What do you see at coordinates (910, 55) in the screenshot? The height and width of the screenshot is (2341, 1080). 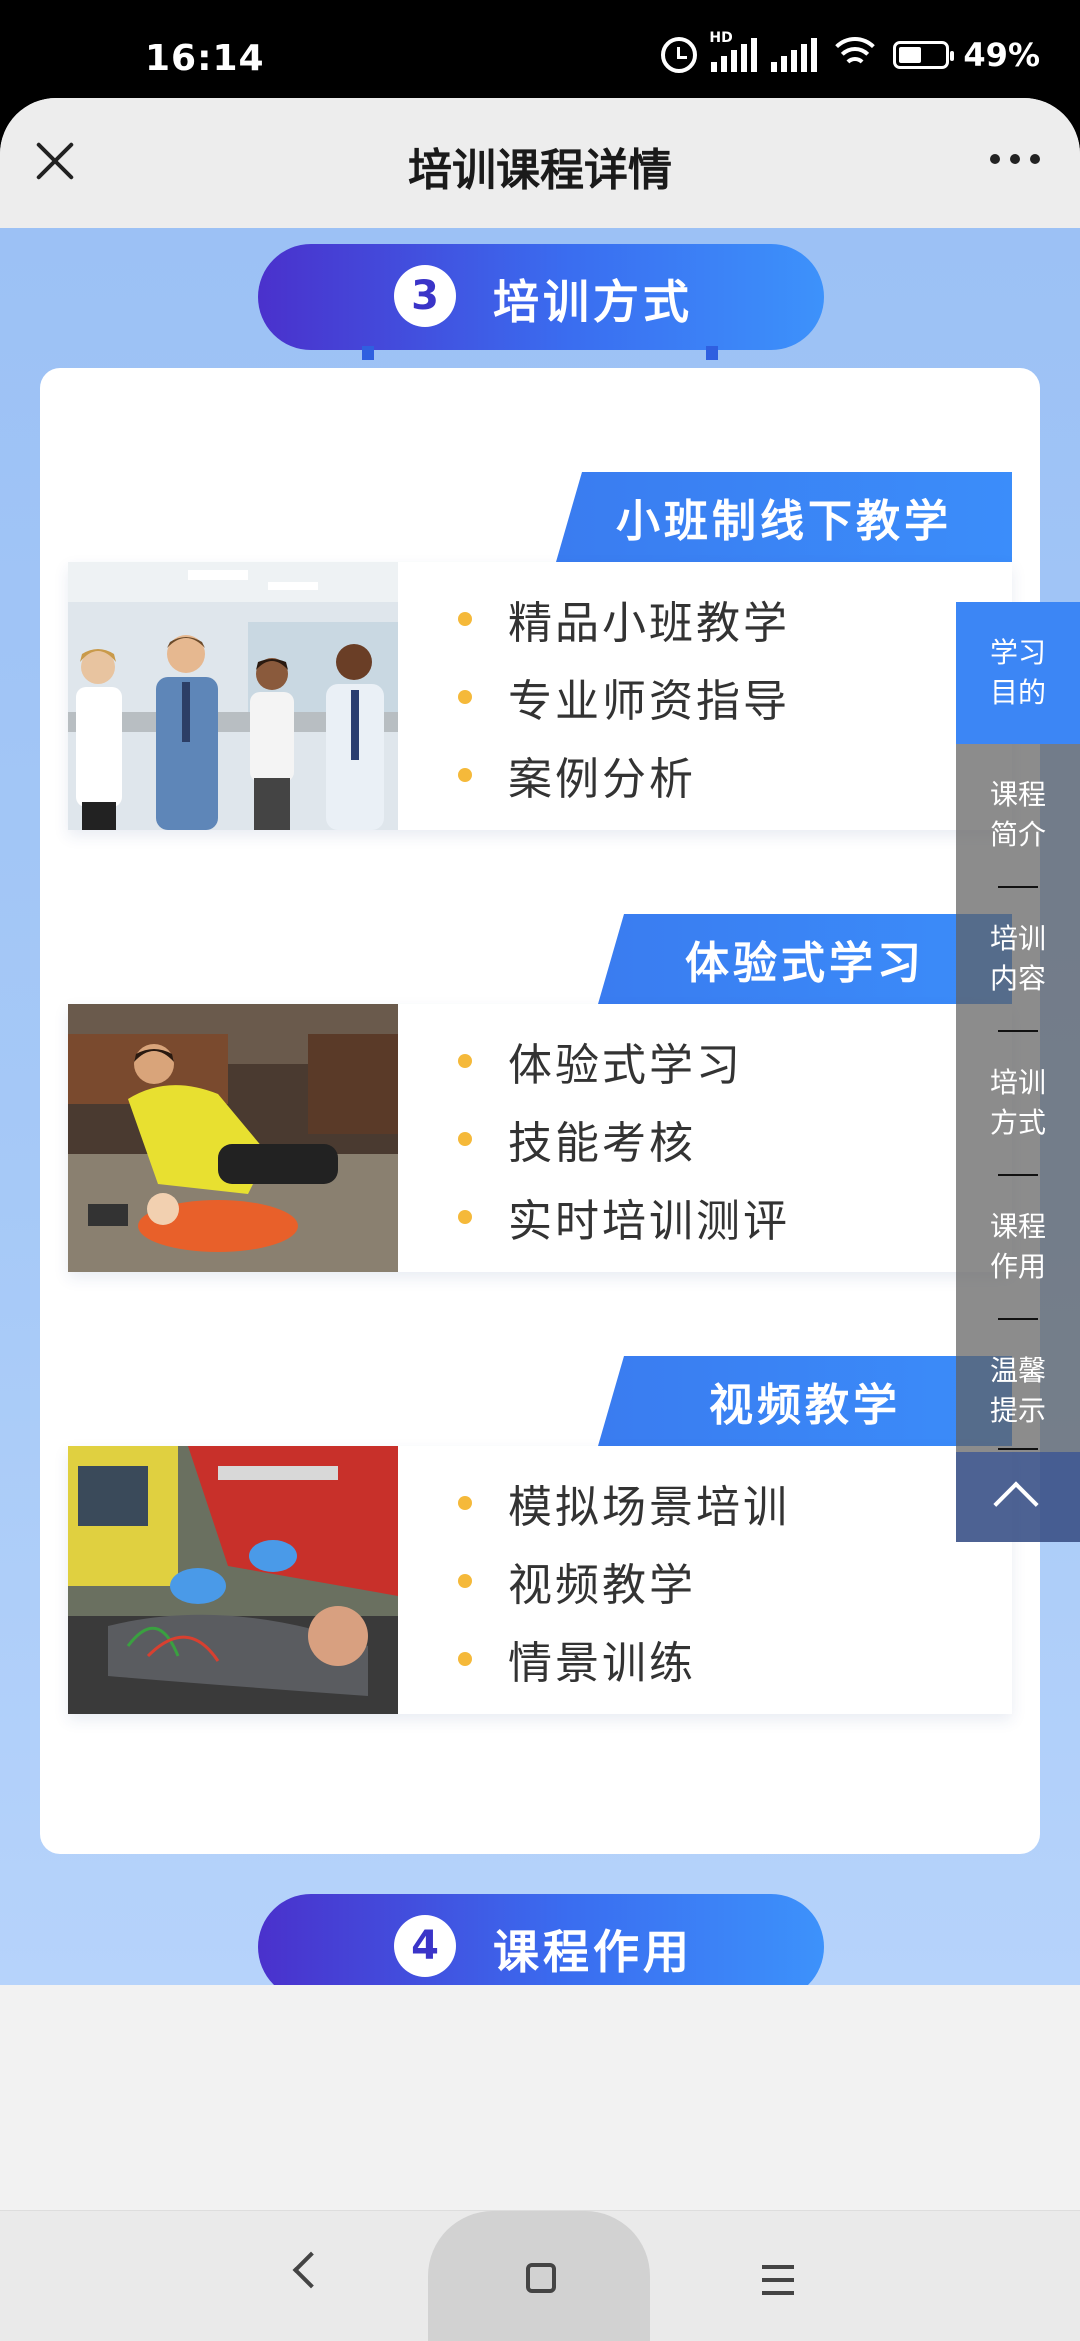 I see `battery-fill` at bounding box center [910, 55].